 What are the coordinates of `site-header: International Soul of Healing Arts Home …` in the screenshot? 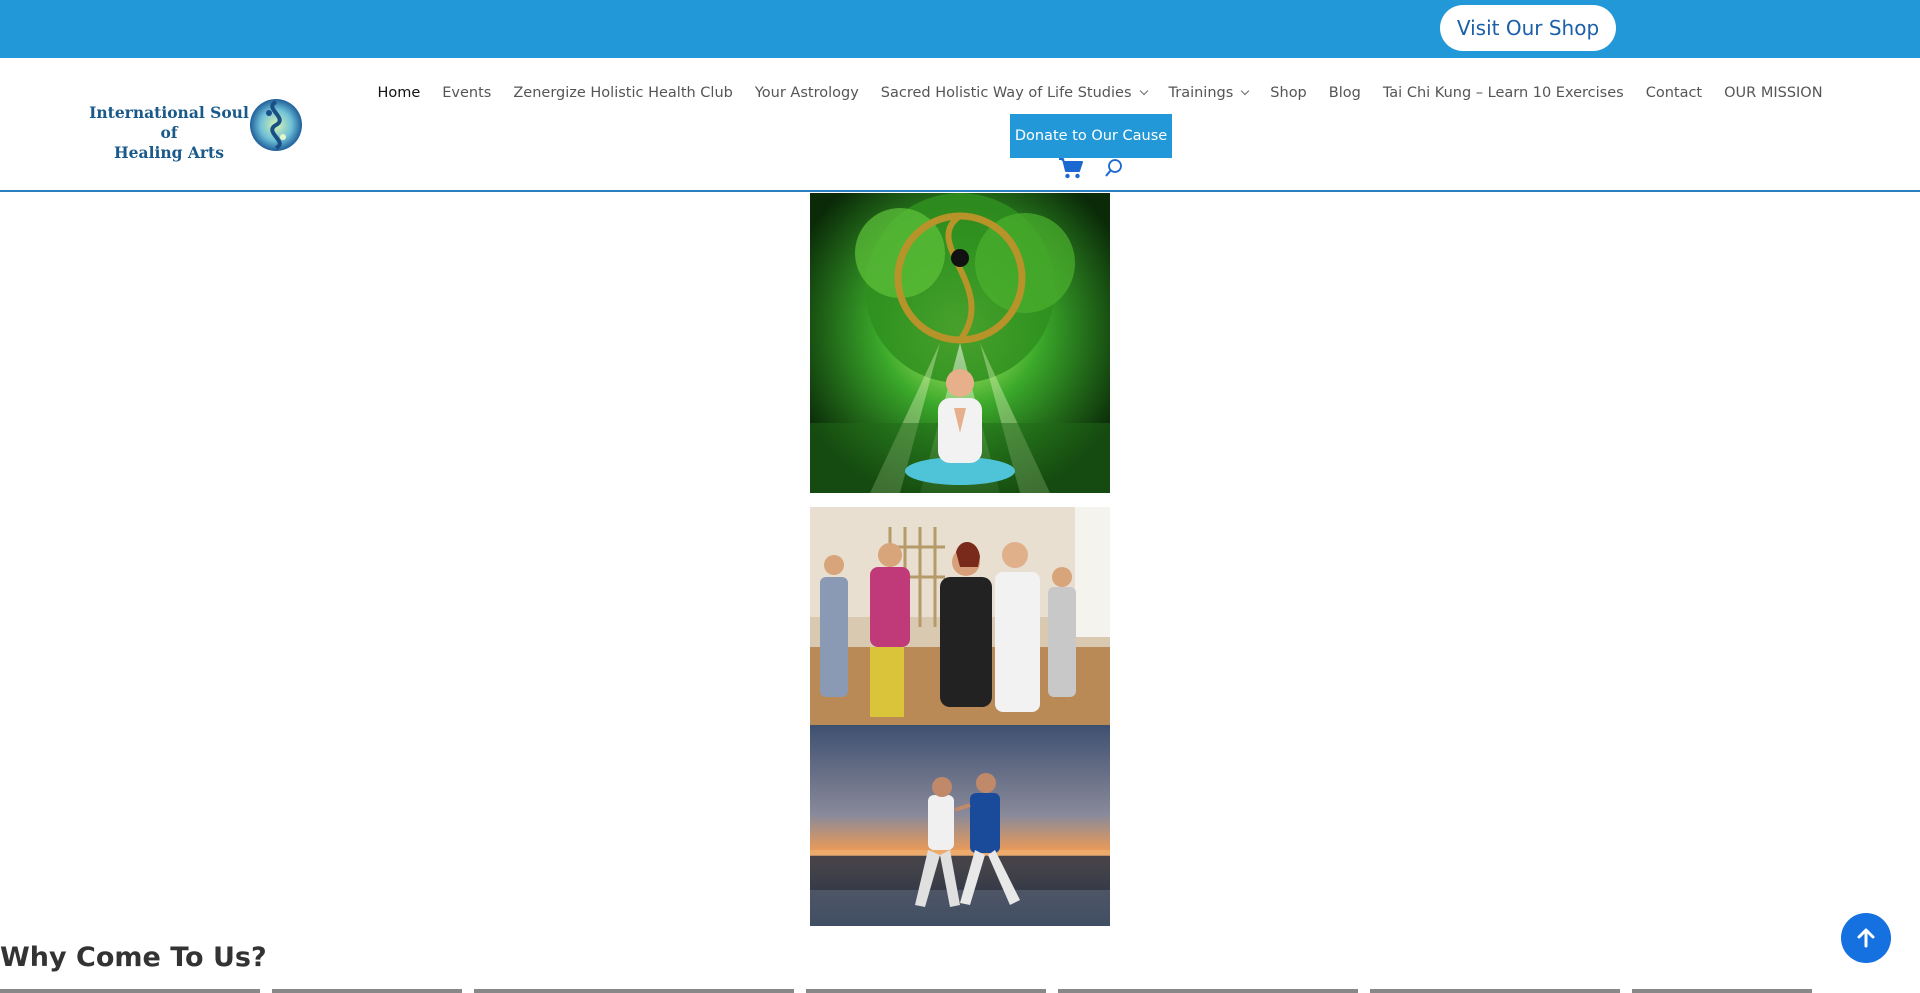 It's located at (960, 125).